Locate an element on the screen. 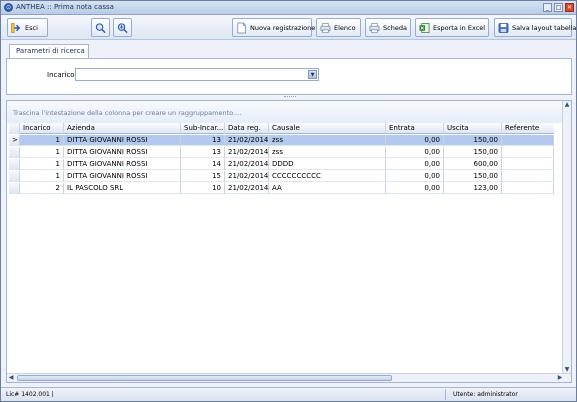 The image size is (577, 402). current-row-indicator-icon: > is located at coordinates (14, 140).